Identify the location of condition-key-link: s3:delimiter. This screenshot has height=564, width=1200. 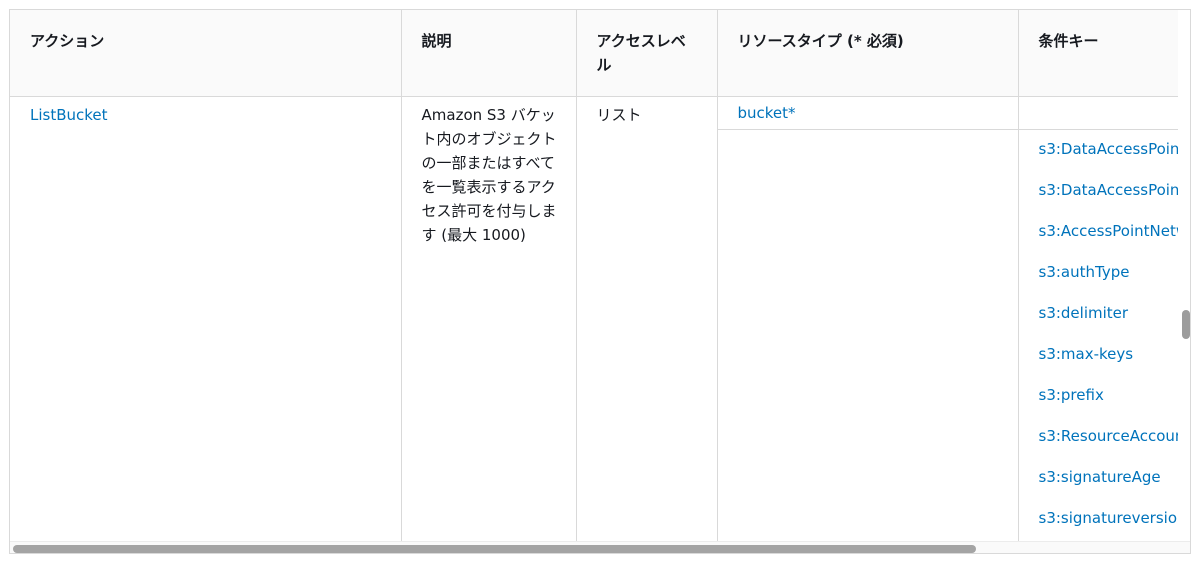
(1099, 321).